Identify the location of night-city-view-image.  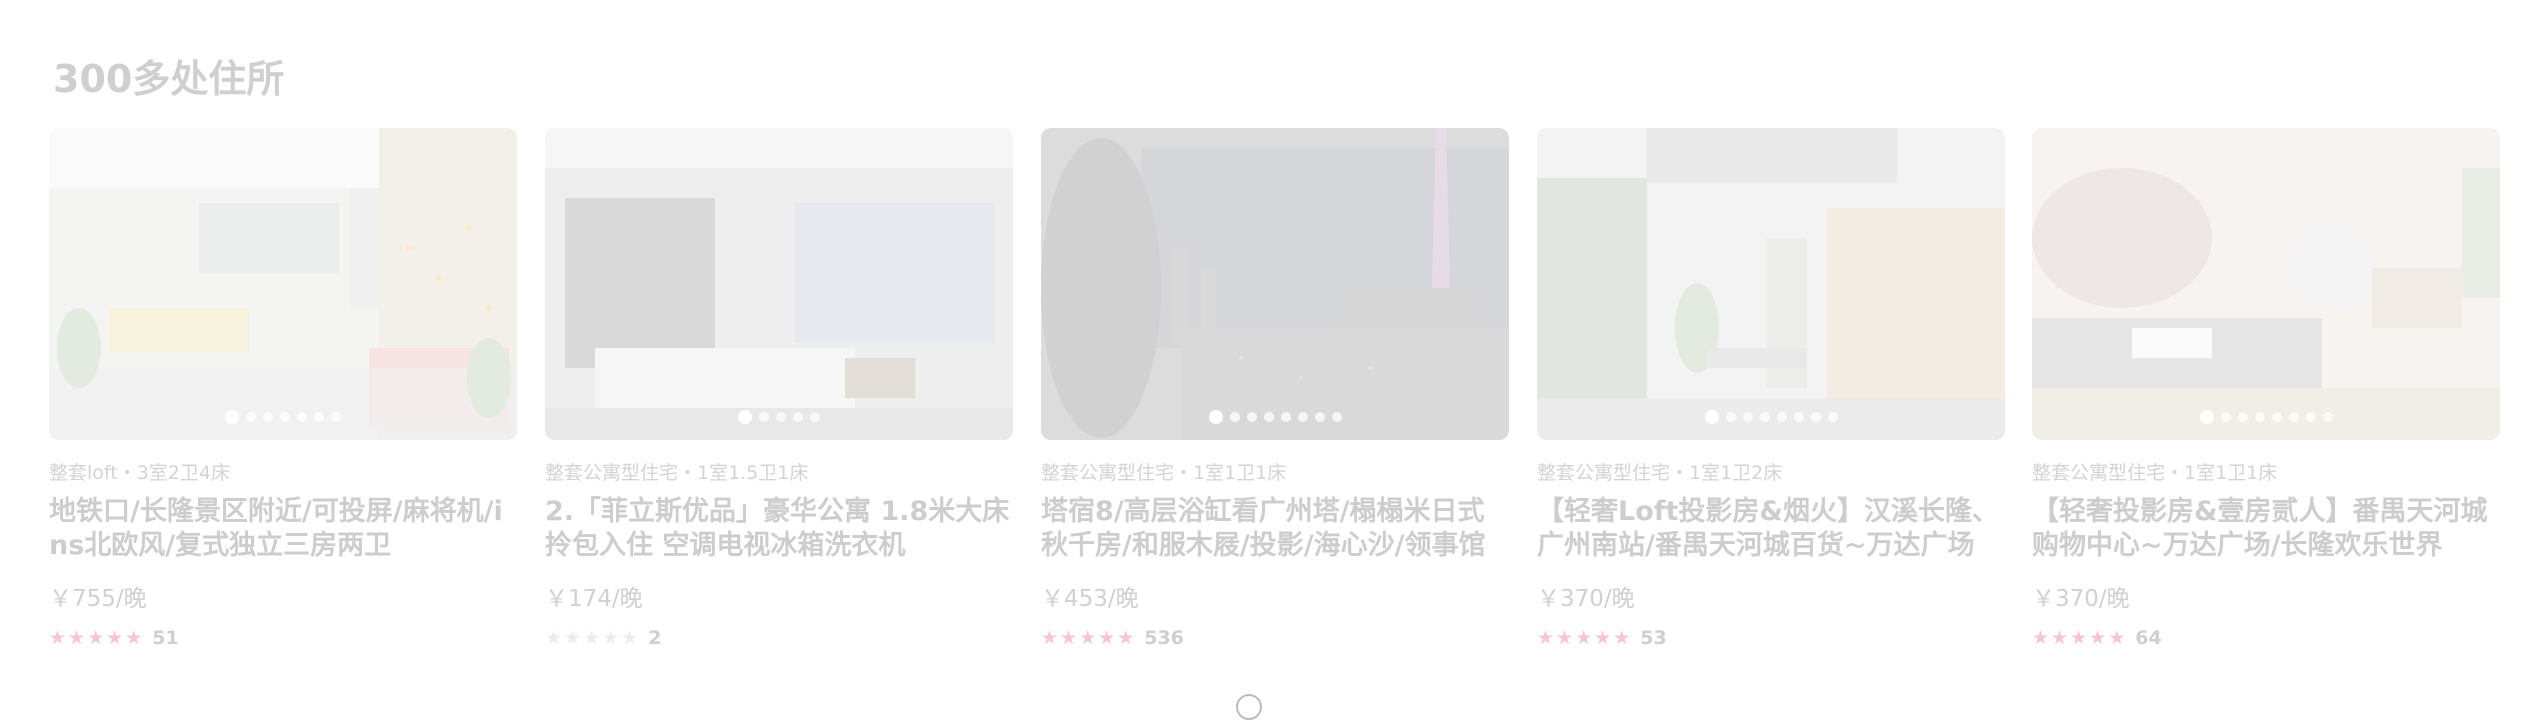
(1275, 284).